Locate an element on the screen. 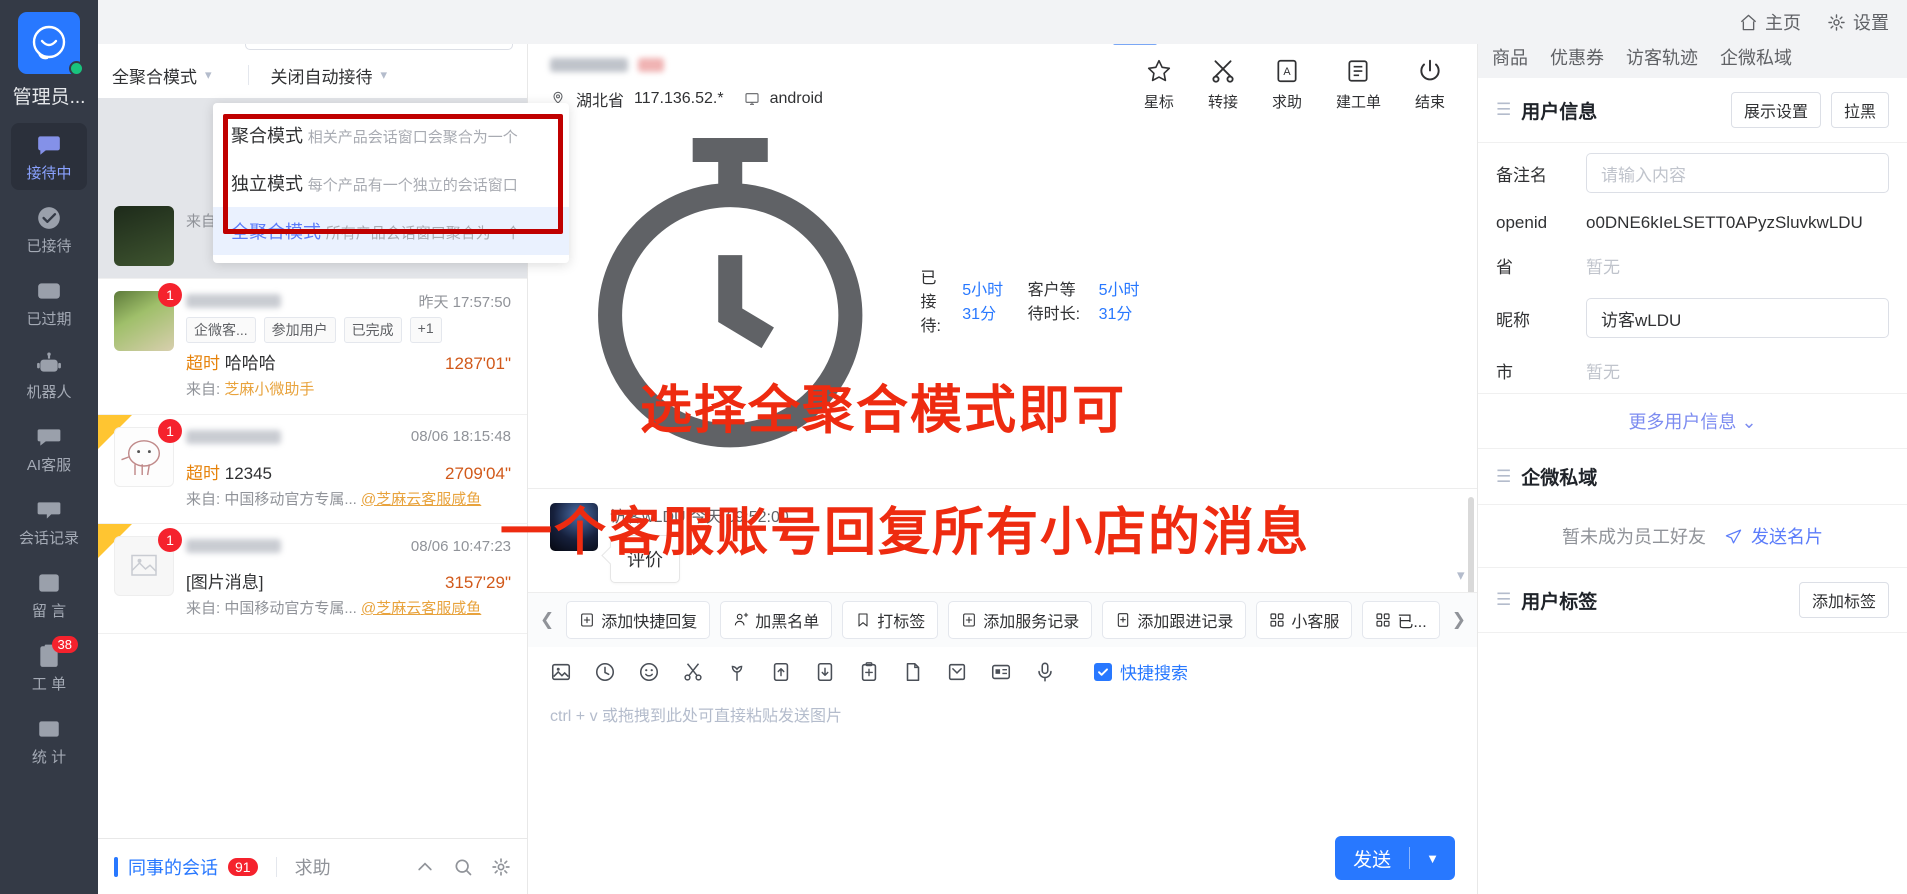 This screenshot has height=894, width=1907. tab-private-domain: 企微私域 is located at coordinates (1756, 57).